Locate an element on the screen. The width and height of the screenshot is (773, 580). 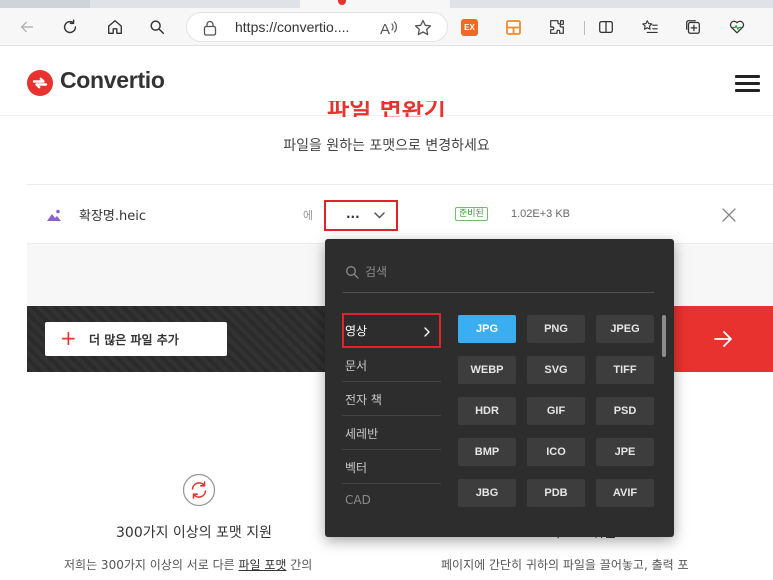
puzzle-icon is located at coordinates (557, 27).